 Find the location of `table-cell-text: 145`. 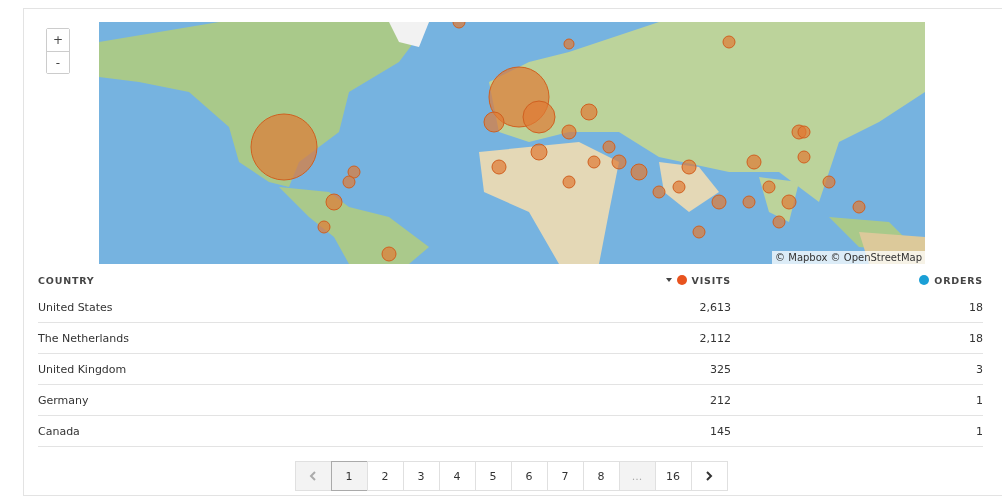

table-cell-text: 145 is located at coordinates (720, 431).